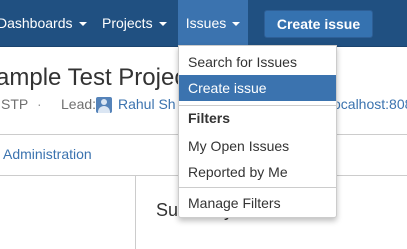 The image size is (407, 249). Describe the element at coordinates (257, 62) in the screenshot. I see `menu-item-search-for-issues: Search for Issues` at that location.